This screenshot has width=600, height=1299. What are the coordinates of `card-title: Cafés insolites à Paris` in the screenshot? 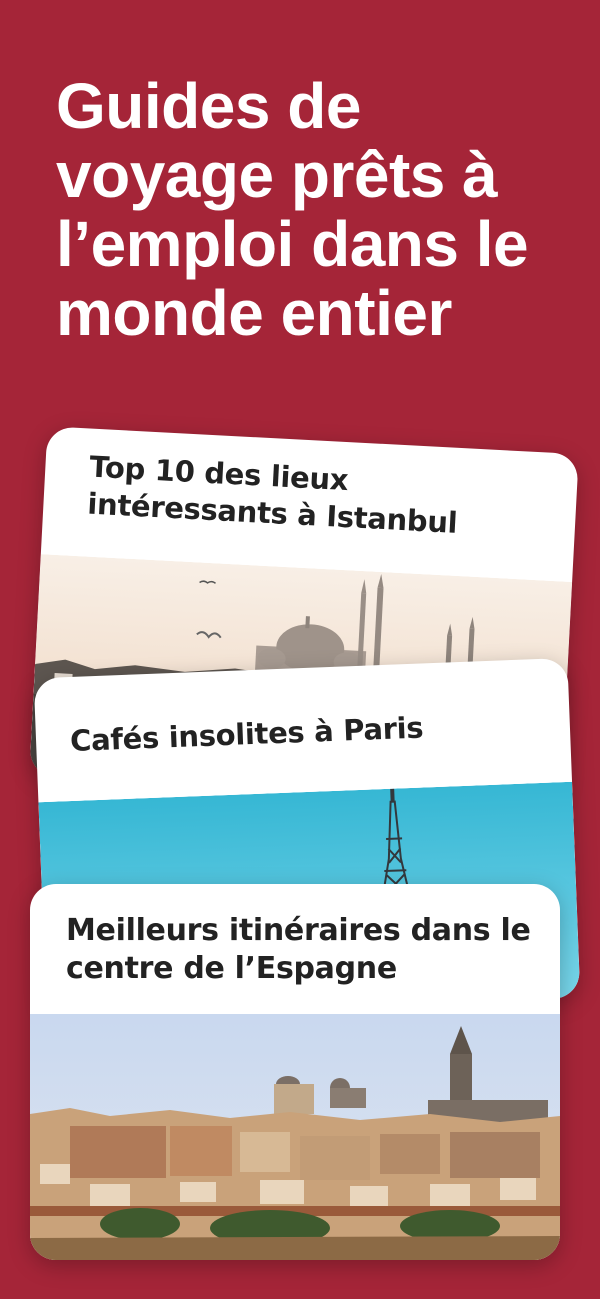 It's located at (246, 734).